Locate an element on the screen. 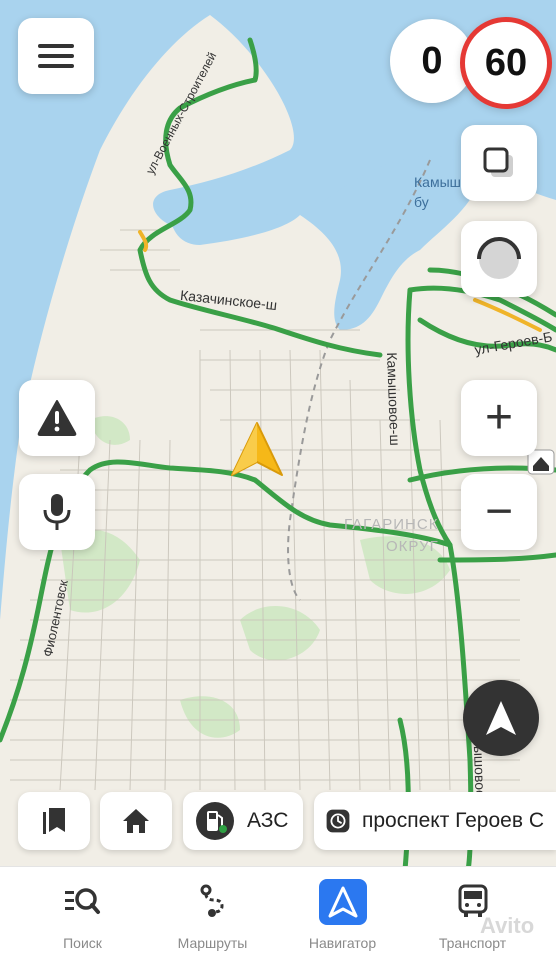 The image size is (556, 961). report-hazard-button is located at coordinates (57, 418).